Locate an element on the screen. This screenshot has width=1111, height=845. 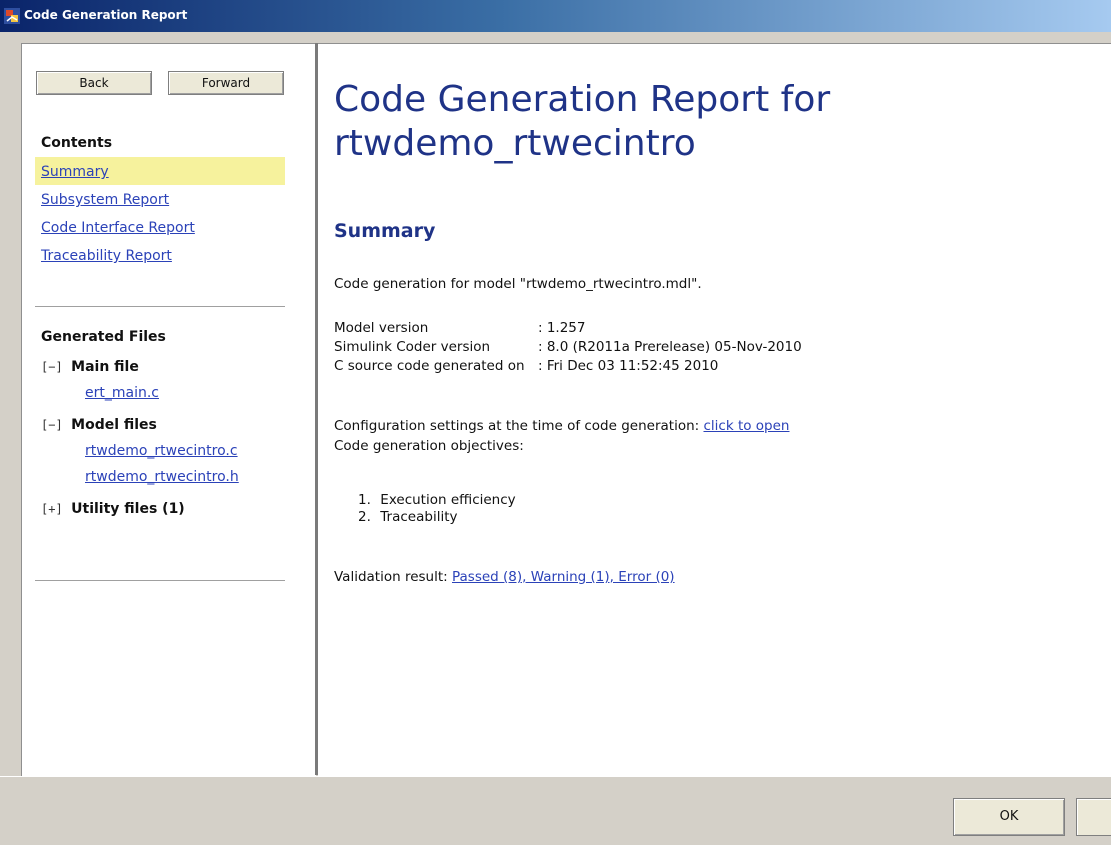
forward-button: Forward is located at coordinates (226, 83).